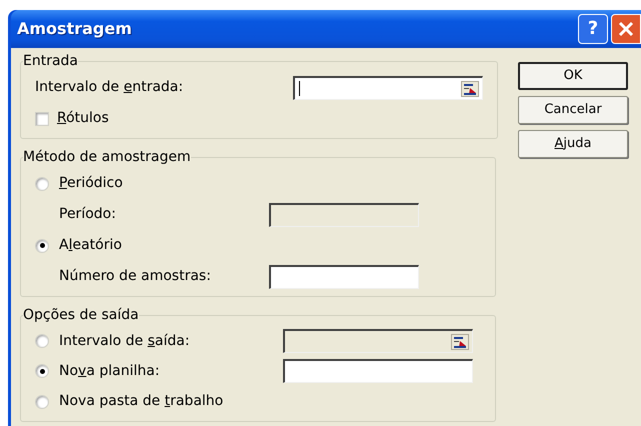  Describe the element at coordinates (50, 61) in the screenshot. I see `group-title: Entrada` at that location.